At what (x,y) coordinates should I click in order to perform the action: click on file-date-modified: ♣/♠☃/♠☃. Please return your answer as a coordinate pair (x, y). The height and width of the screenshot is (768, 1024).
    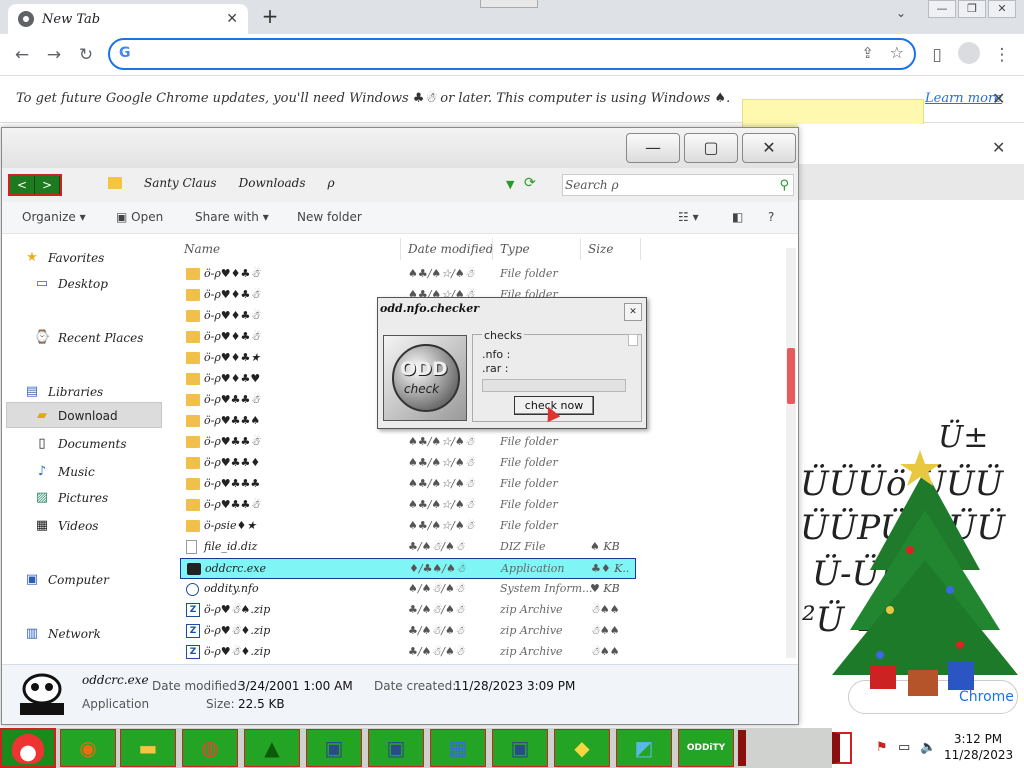
    Looking at the image, I should click on (436, 546).